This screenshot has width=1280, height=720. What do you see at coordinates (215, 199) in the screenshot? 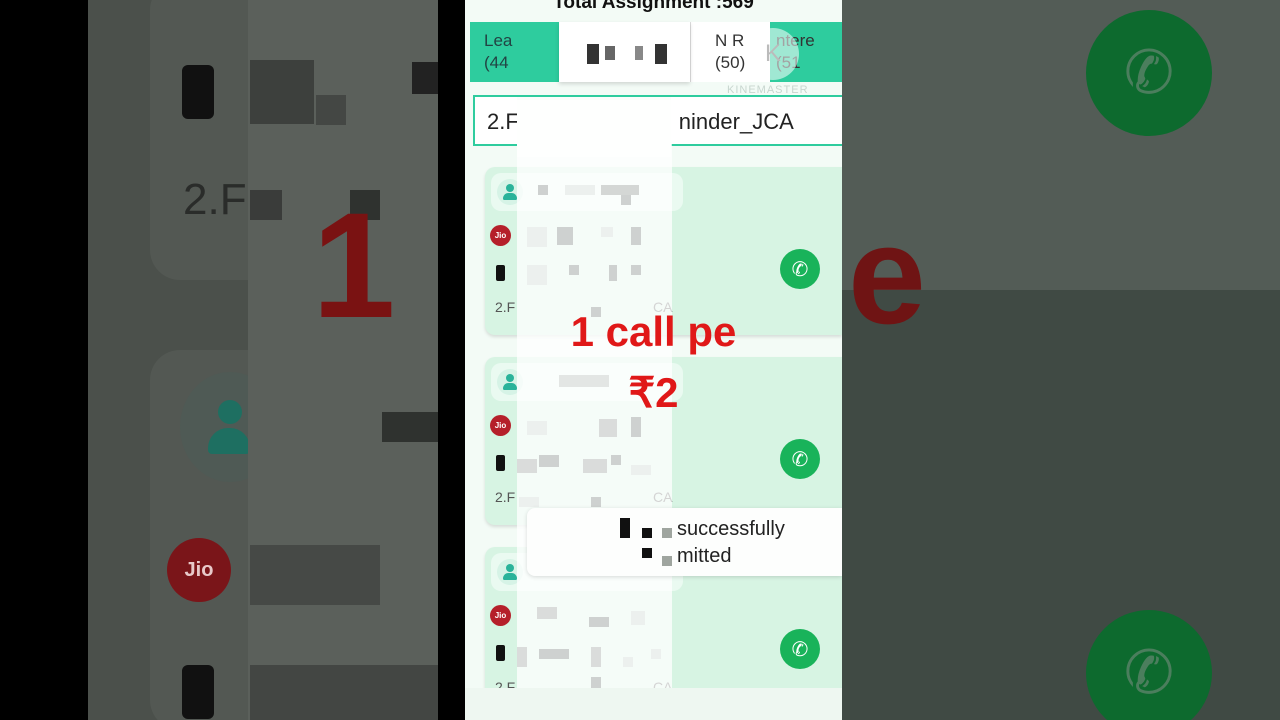
I see `background-text: 2.F` at bounding box center [215, 199].